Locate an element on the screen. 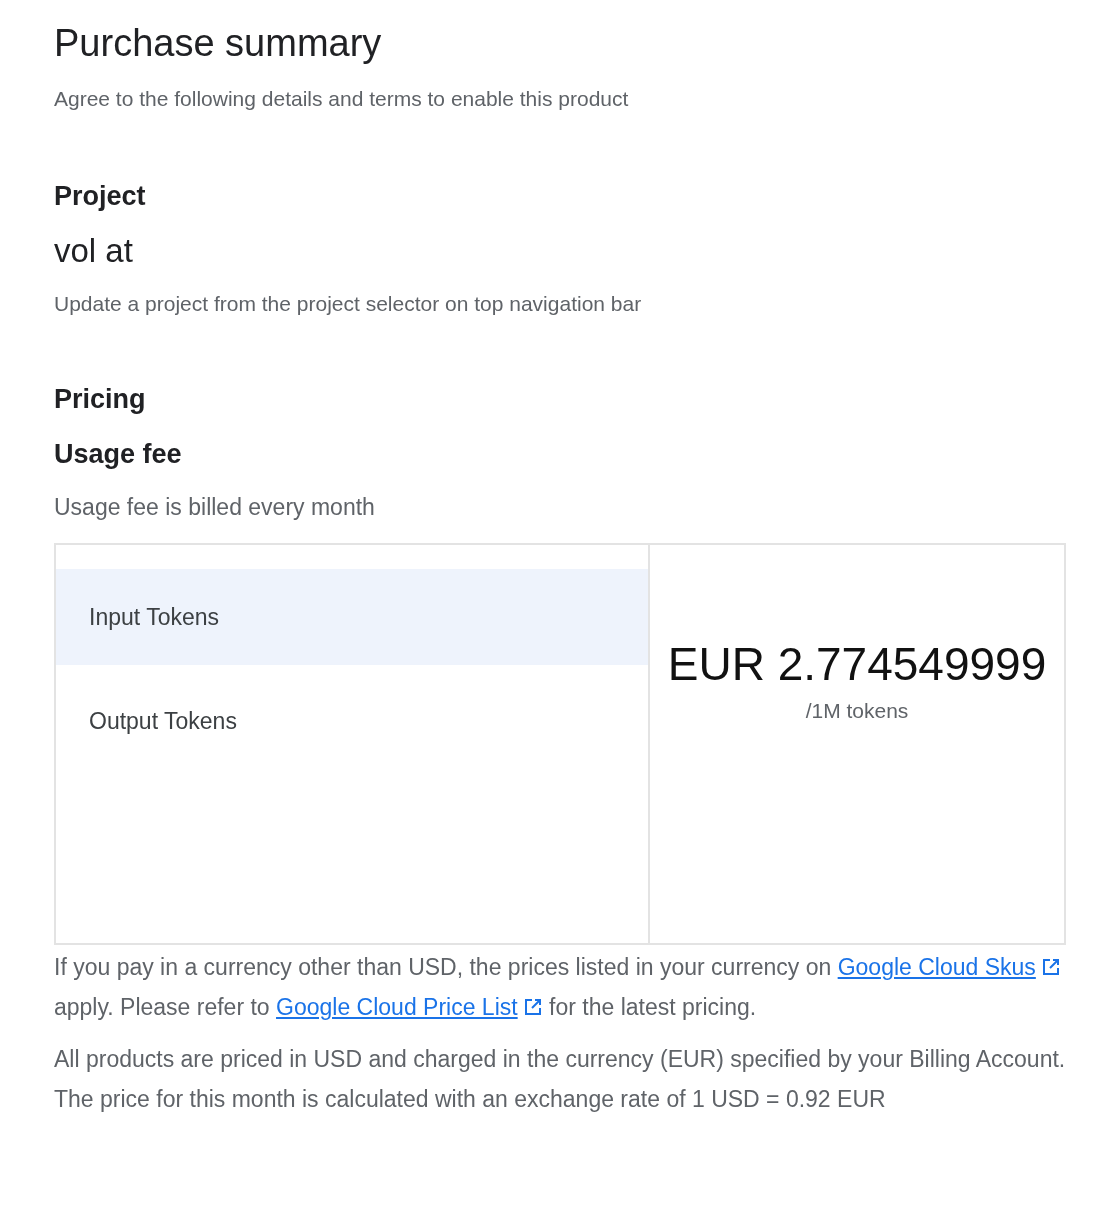 This screenshot has height=1206, width=1118. fee-note: Usage fee is billed every month is located at coordinates (215, 507).